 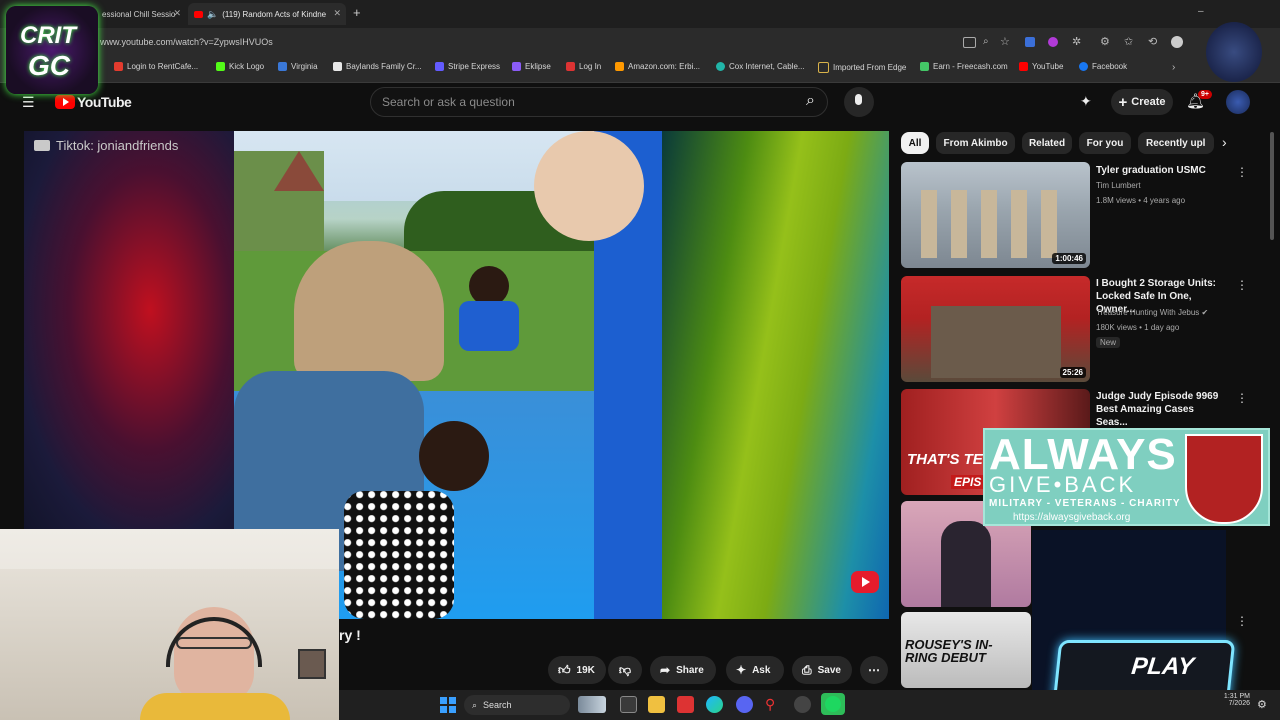 What do you see at coordinates (240, 66) in the screenshot?
I see `bookmark-item: Kick Logo` at bounding box center [240, 66].